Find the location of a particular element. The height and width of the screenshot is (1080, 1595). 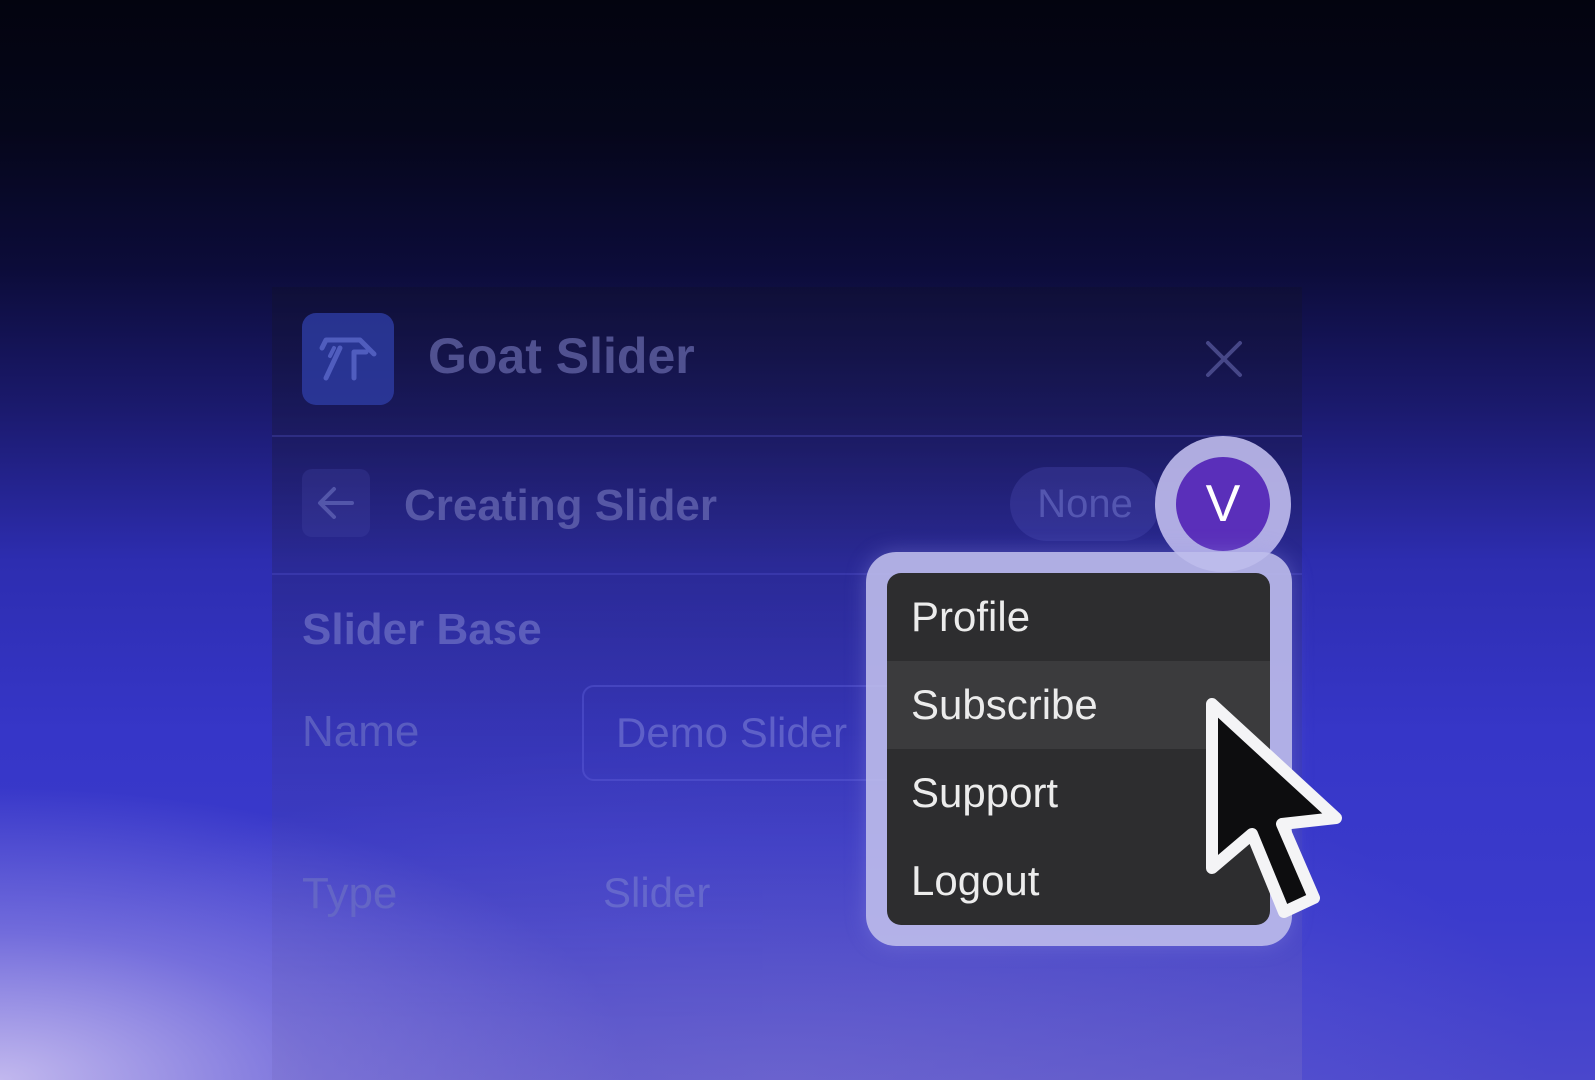

type-value: Slider is located at coordinates (656, 893).